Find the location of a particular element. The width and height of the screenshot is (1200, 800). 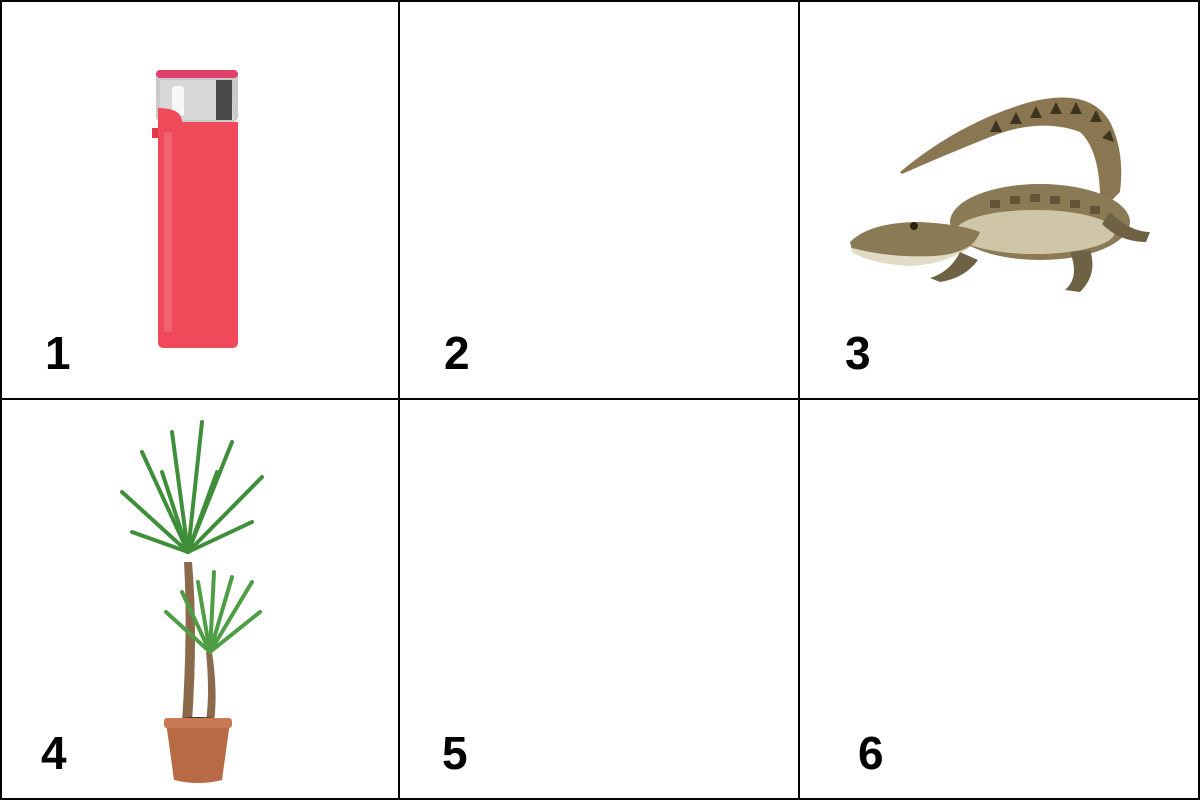

cell-number: 2 is located at coordinates (457, 353).